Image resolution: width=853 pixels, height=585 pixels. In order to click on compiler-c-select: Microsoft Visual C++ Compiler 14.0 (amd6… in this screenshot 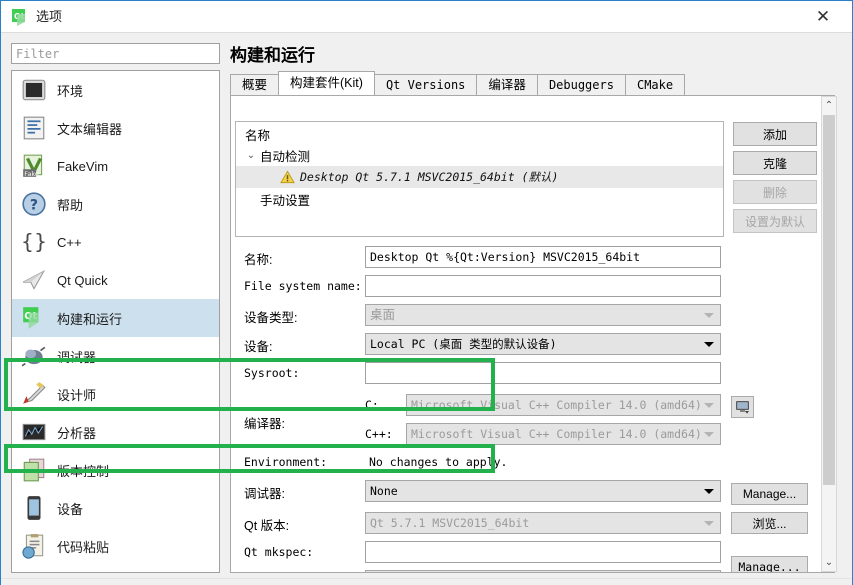, I will do `click(563, 405)`.